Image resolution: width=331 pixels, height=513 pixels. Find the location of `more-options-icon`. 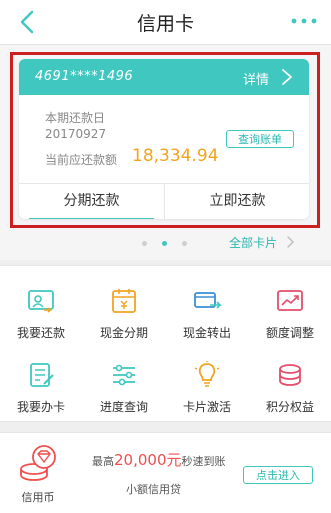

more-options-icon is located at coordinates (304, 21).